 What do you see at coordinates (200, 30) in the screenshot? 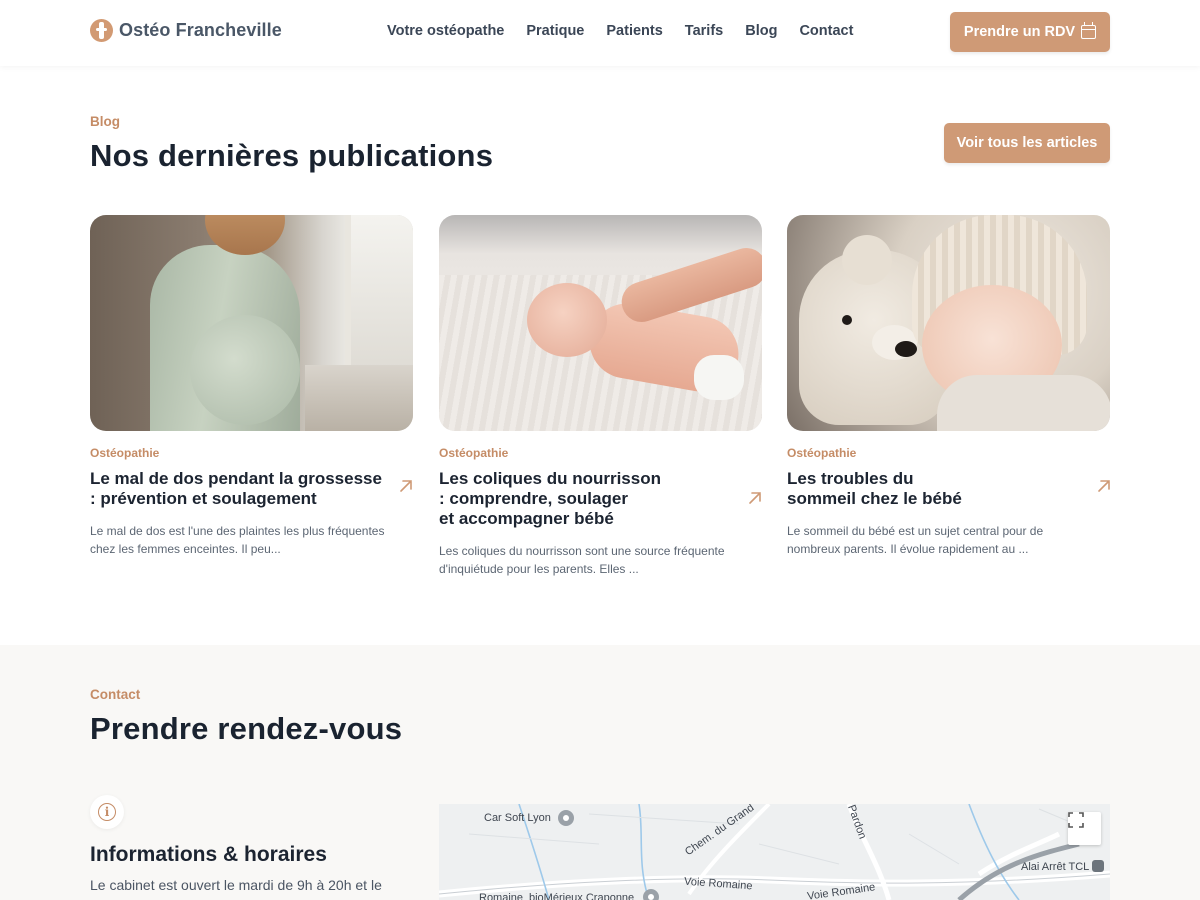
I see `logo-text: Ostéo Francheville` at bounding box center [200, 30].